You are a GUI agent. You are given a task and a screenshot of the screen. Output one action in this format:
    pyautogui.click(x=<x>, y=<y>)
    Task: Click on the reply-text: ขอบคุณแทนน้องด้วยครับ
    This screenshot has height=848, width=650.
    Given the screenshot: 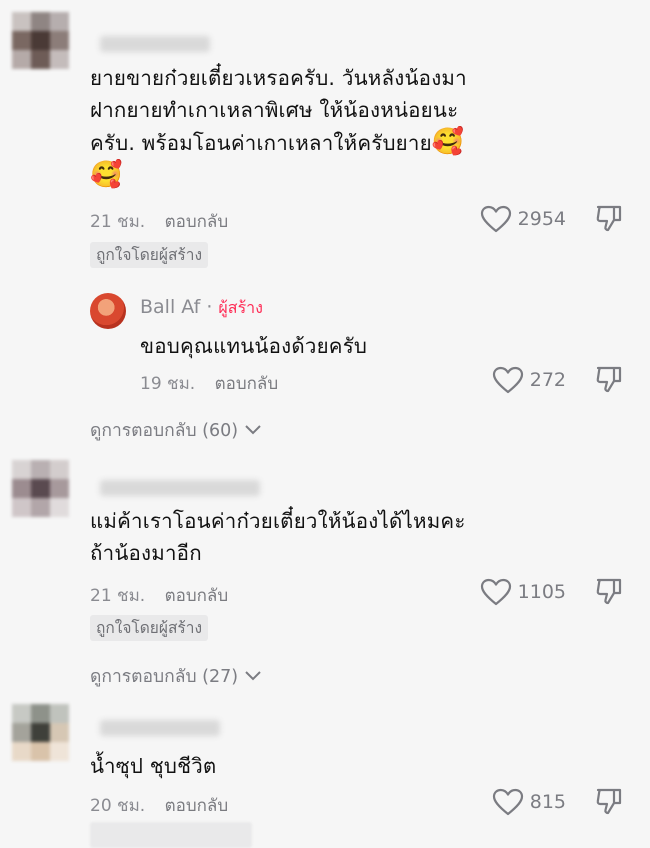 What is the action you would take?
    pyautogui.click(x=254, y=346)
    